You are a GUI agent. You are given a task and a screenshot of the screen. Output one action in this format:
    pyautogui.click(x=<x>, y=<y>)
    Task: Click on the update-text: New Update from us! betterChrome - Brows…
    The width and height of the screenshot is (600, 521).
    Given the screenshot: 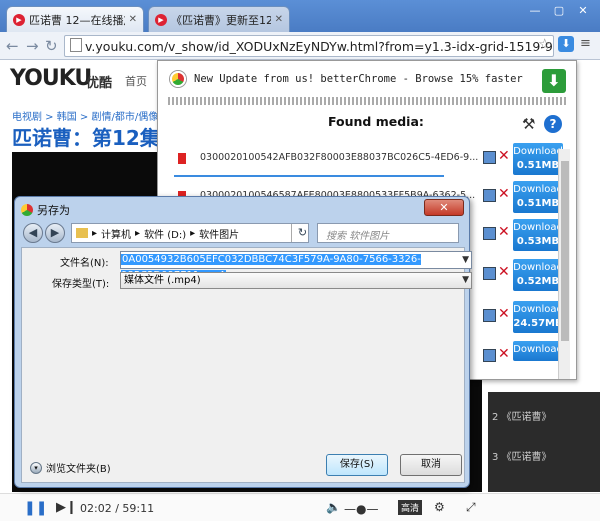 What is the action you would take?
    pyautogui.click(x=358, y=79)
    